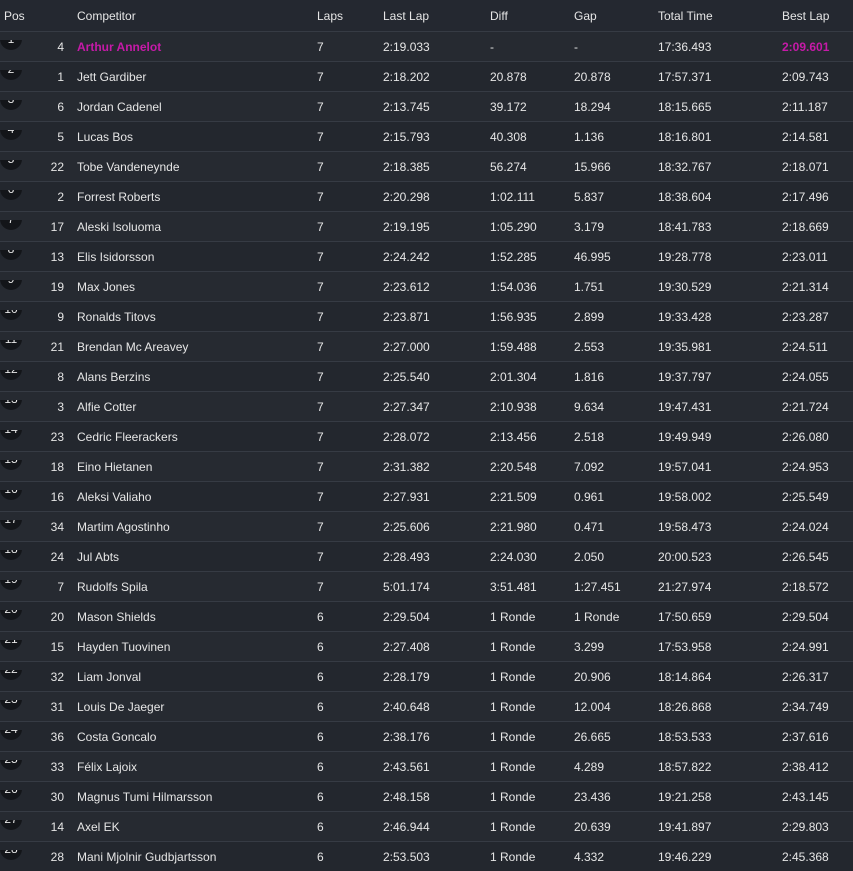 Image resolution: width=853 pixels, height=871 pixels. What do you see at coordinates (406, 556) in the screenshot?
I see `last-lap-value: 2:28.493` at bounding box center [406, 556].